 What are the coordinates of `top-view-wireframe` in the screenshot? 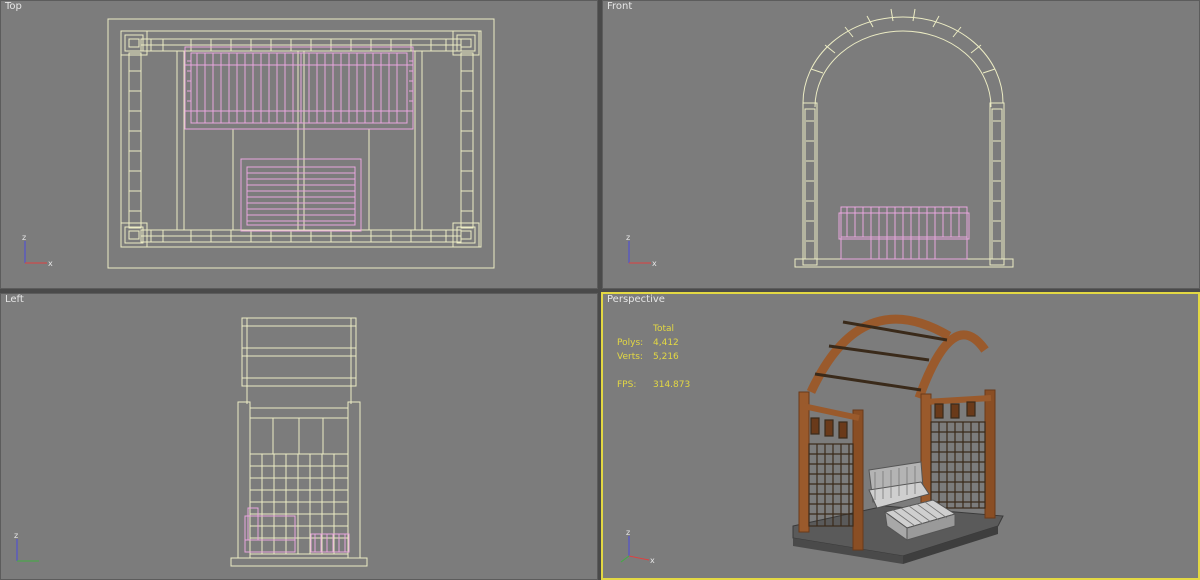 It's located at (301, 143).